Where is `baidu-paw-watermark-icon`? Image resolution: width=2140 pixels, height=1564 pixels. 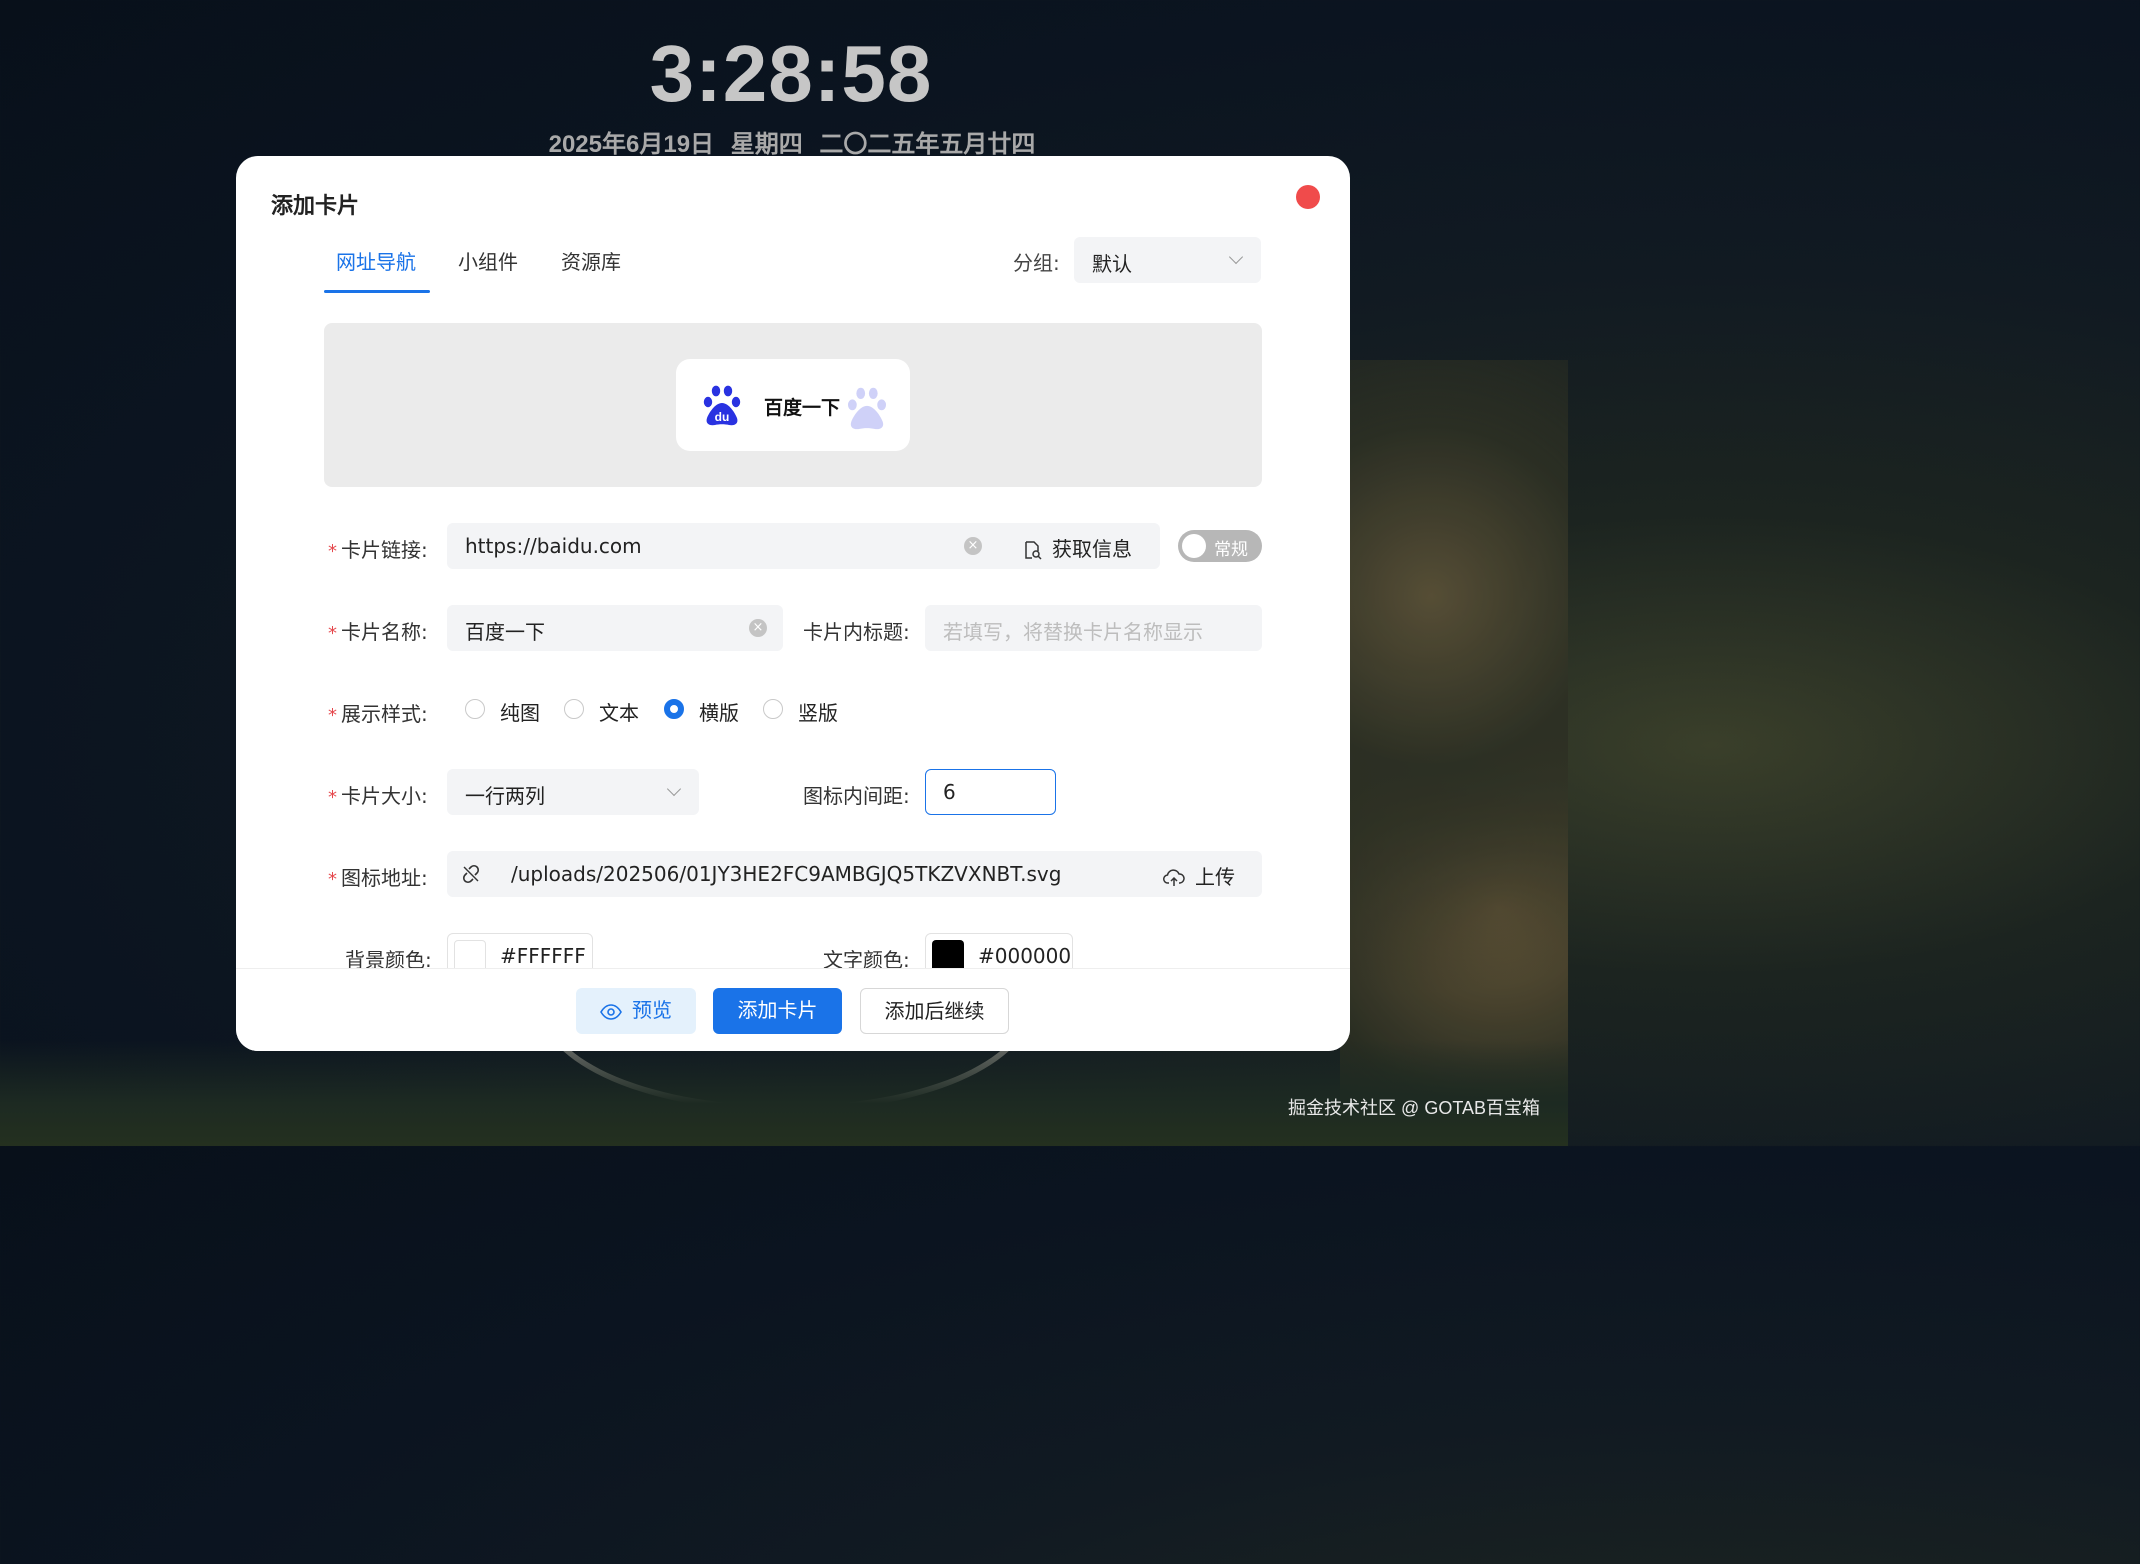
baidu-paw-watermark-icon is located at coordinates (867, 408).